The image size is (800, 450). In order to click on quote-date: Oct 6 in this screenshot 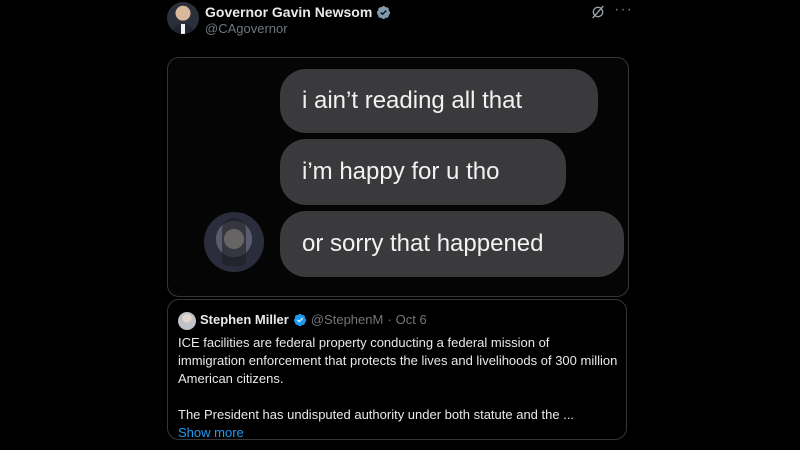, I will do `click(411, 319)`.